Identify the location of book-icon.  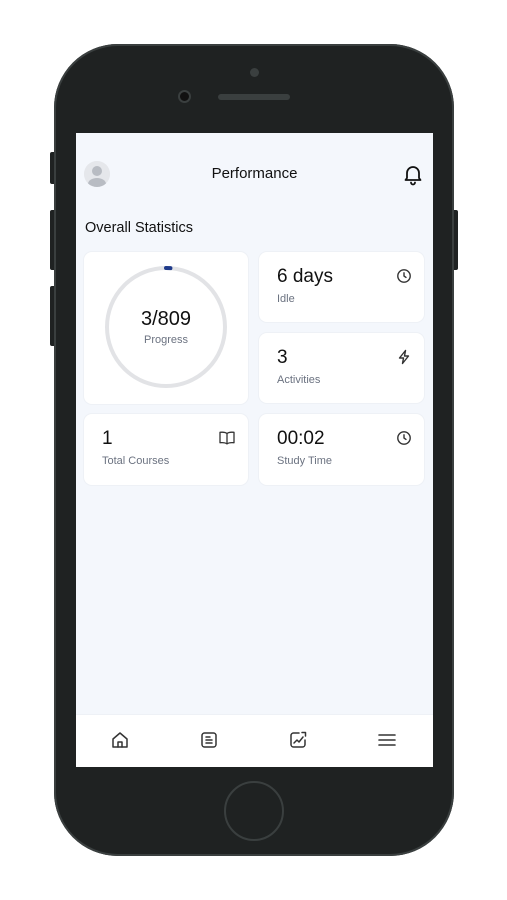
(227, 438).